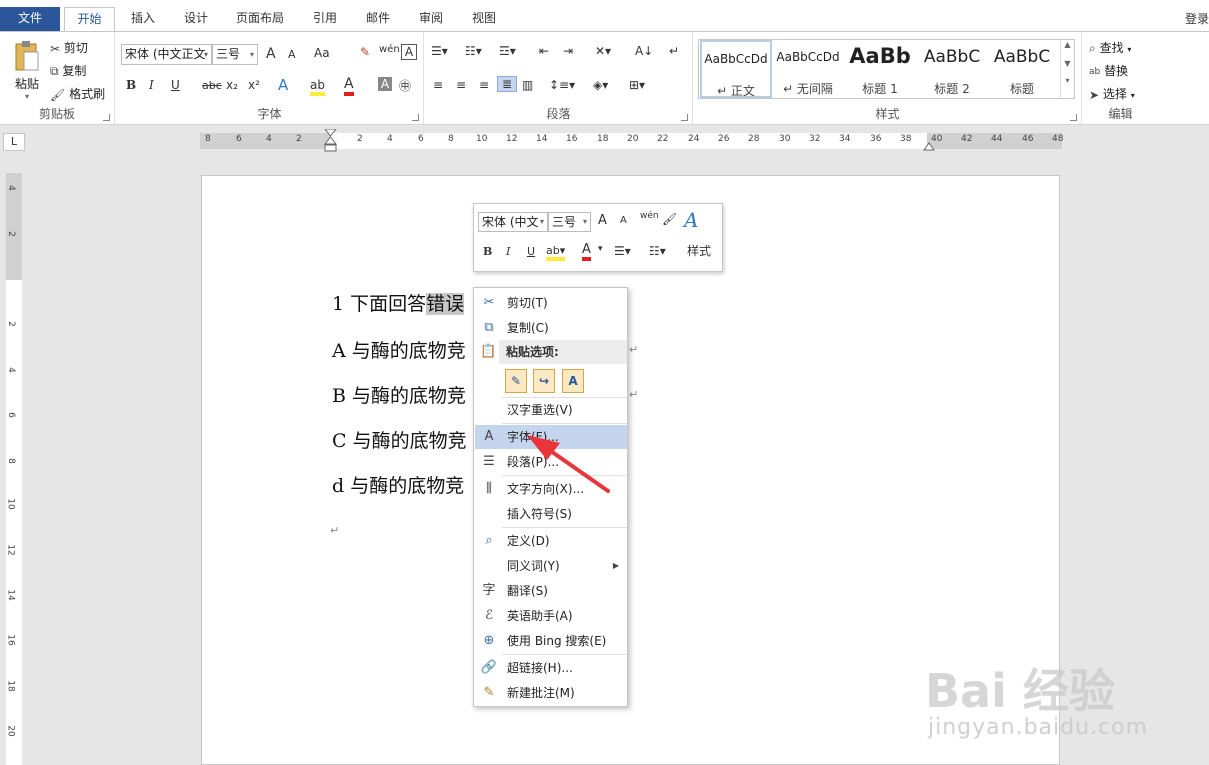  Describe the element at coordinates (1197, 18) in the screenshot. I see `login-link: 登录` at that location.